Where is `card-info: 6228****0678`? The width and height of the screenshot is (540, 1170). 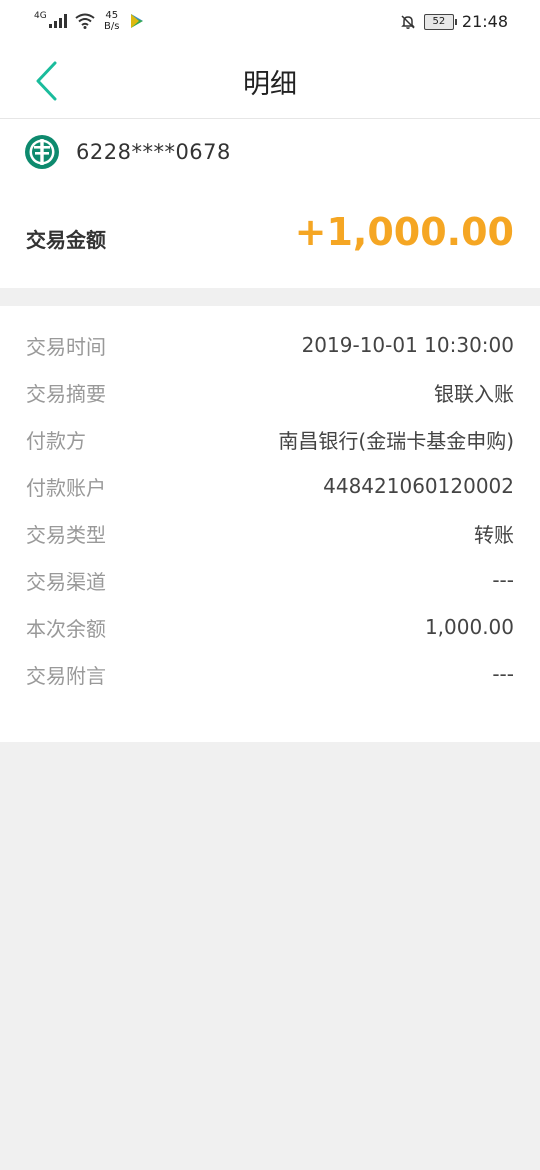 card-info: 6228****0678 is located at coordinates (127, 152).